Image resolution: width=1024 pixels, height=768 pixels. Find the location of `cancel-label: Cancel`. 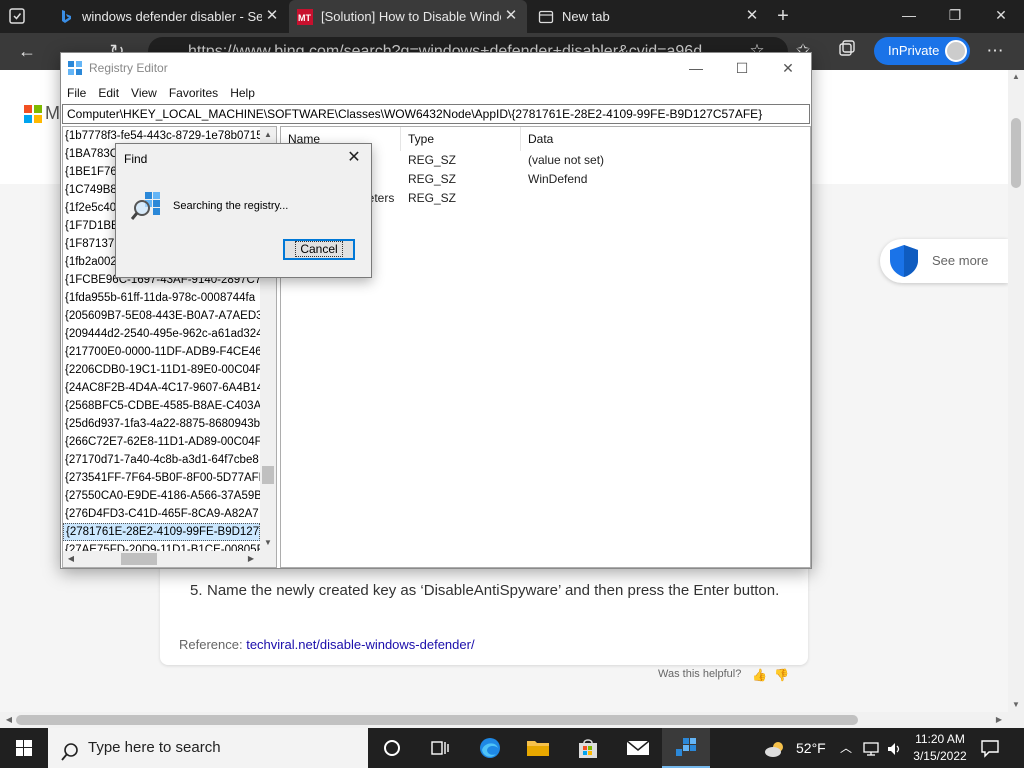

cancel-label: Cancel is located at coordinates (319, 249).